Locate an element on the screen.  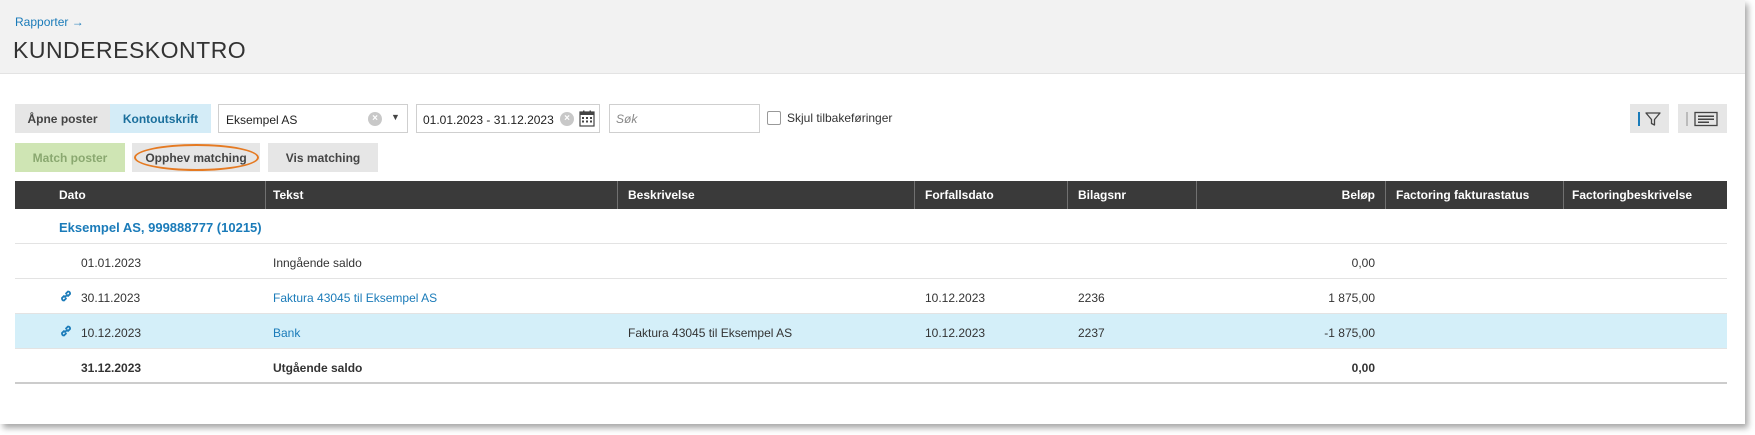
table-row: 01.01.2023 Inngående saldo 0,00 is located at coordinates (871, 261).